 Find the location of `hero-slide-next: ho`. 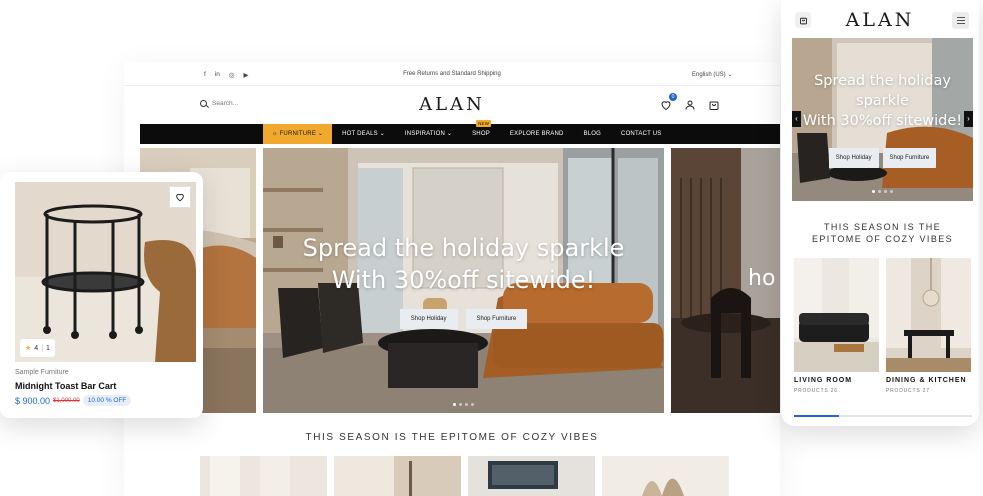

hero-slide-next: ho is located at coordinates (725, 280).